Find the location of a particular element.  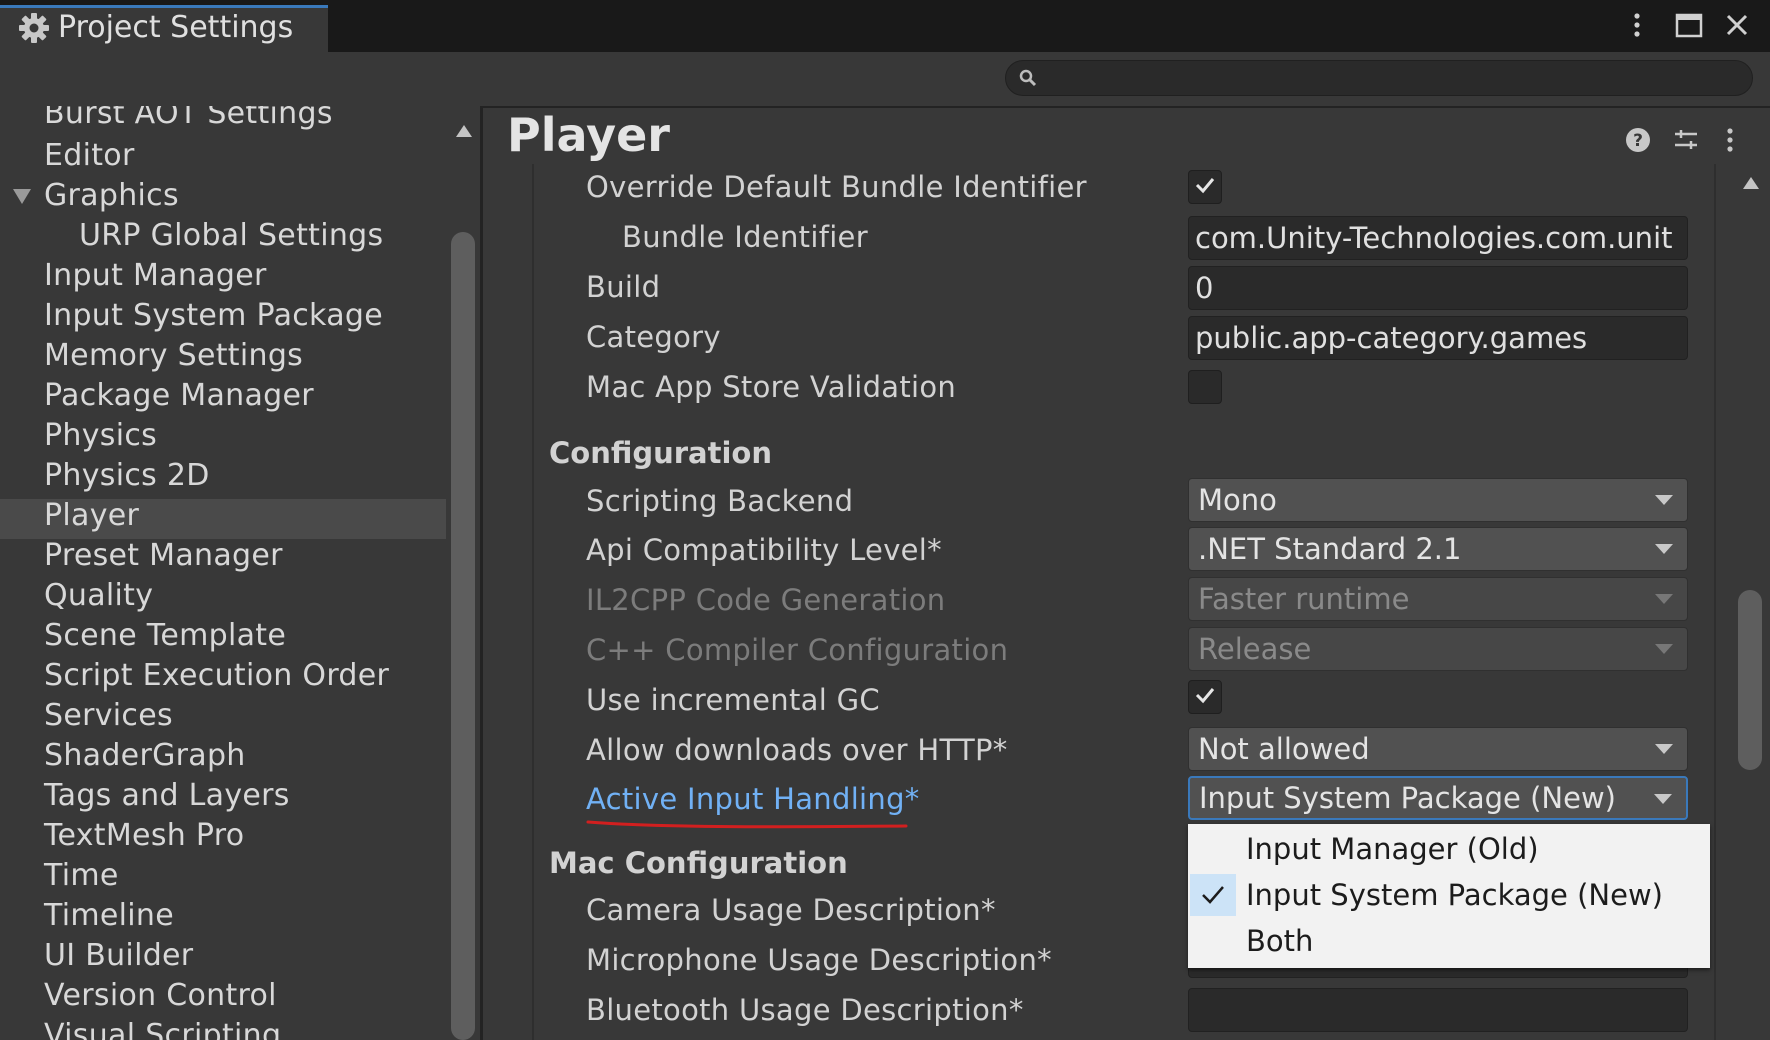

mac-app-store-validation-checkbox is located at coordinates (1205, 387).